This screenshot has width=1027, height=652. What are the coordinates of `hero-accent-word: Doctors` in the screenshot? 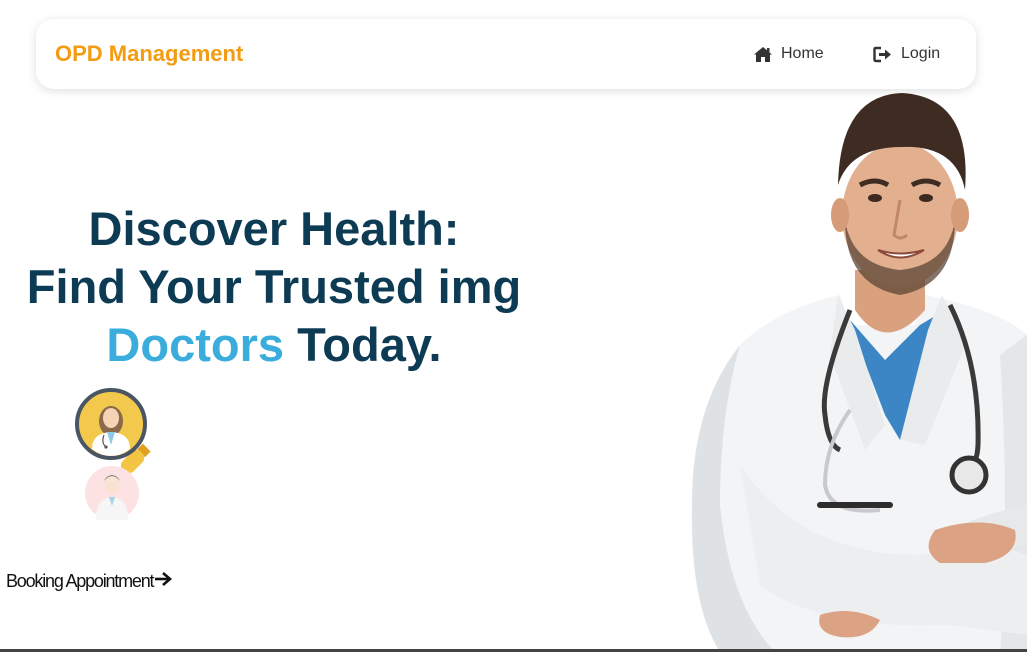 It's located at (195, 344).